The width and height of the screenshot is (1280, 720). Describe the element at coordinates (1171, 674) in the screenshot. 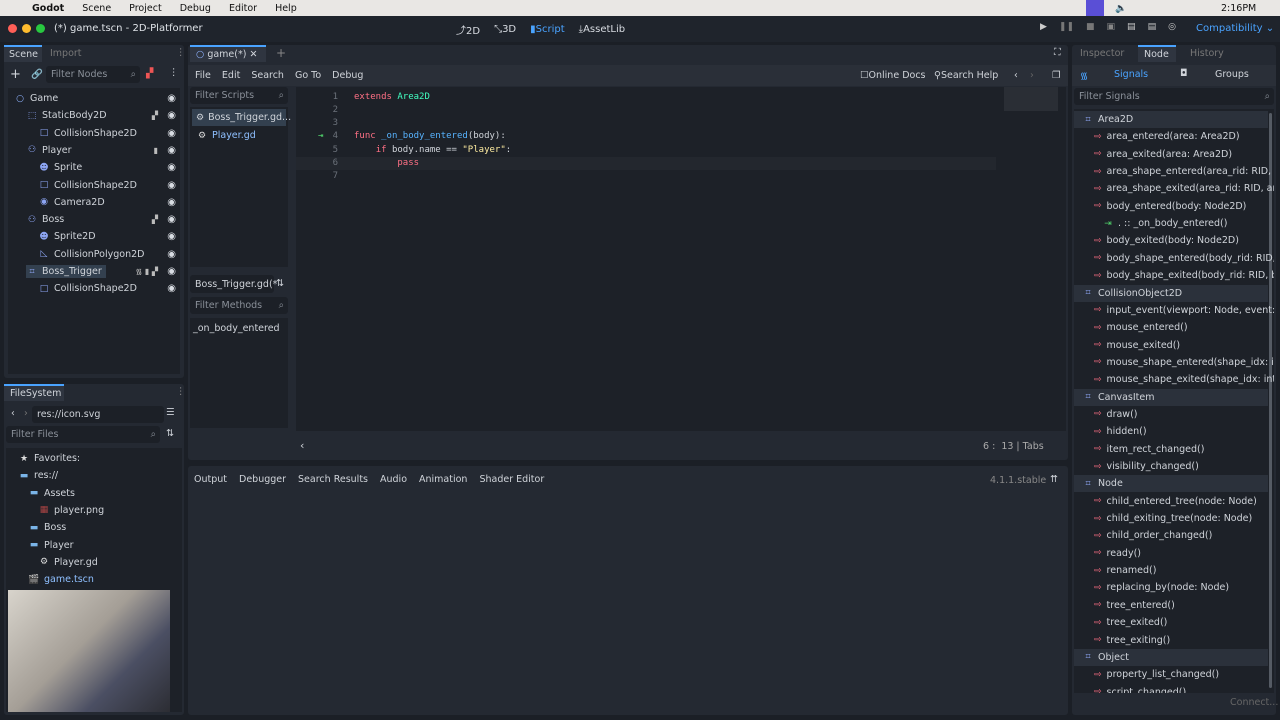

I see `signal-item: ⇨ property_list_changed()` at that location.